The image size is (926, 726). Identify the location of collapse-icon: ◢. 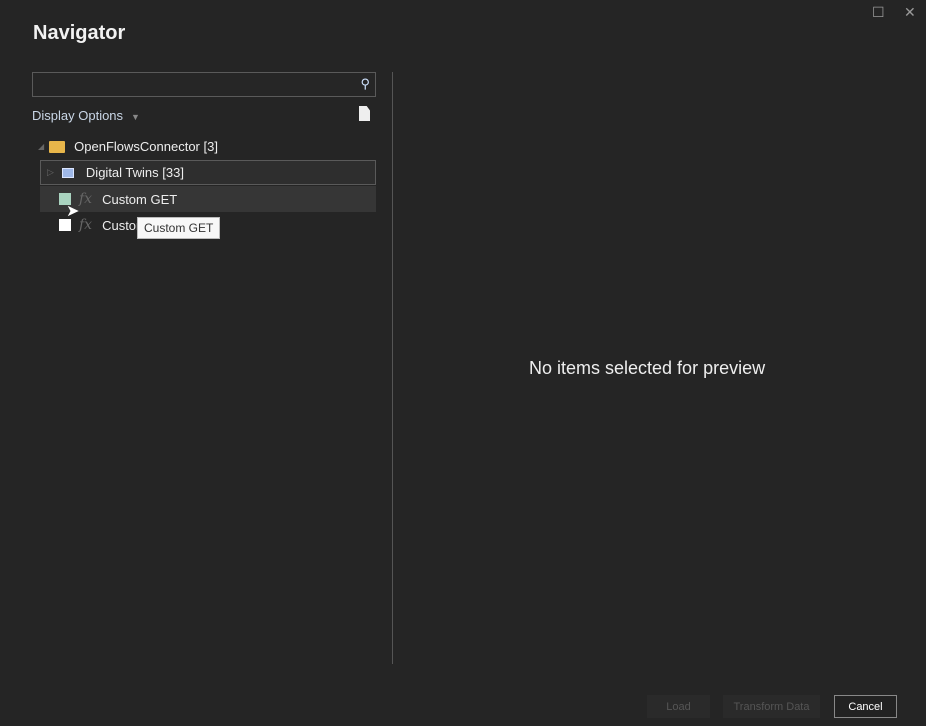
(41, 146).